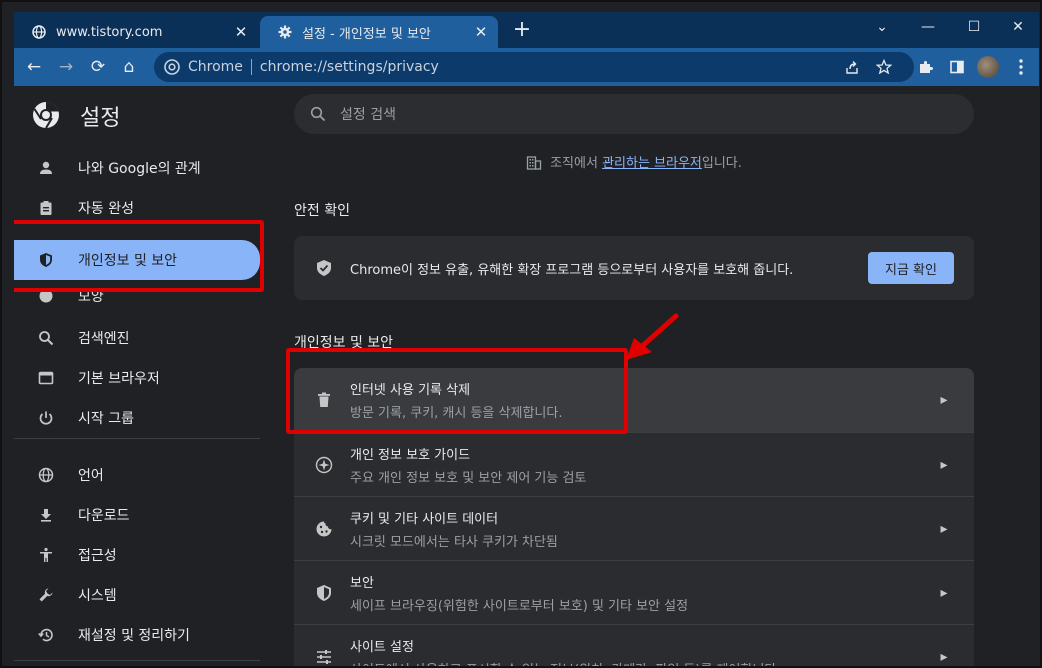  What do you see at coordinates (251, 67) in the screenshot?
I see `omnibox-separator` at bounding box center [251, 67].